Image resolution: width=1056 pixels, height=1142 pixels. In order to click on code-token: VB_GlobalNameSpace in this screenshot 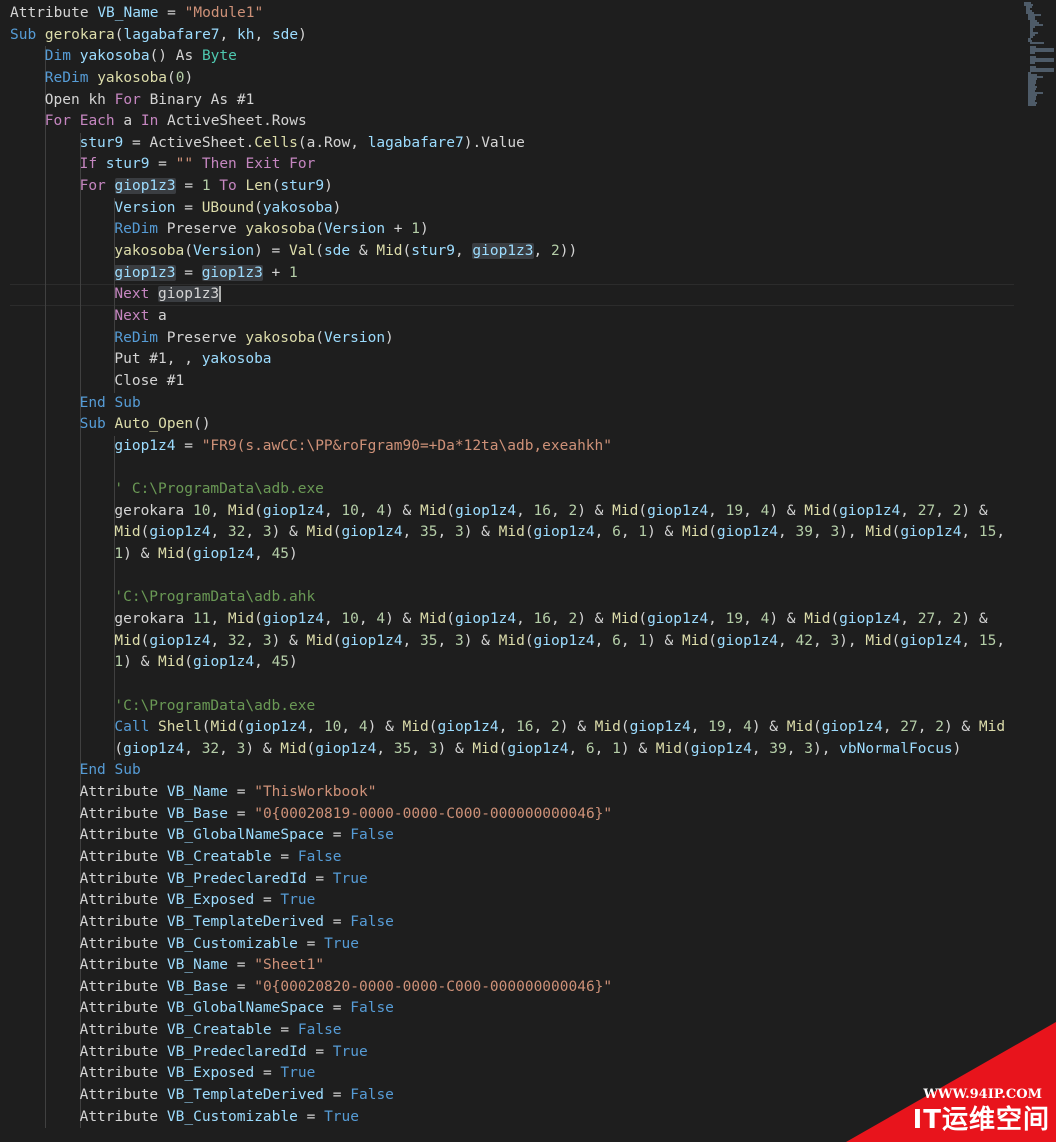, I will do `click(245, 835)`.